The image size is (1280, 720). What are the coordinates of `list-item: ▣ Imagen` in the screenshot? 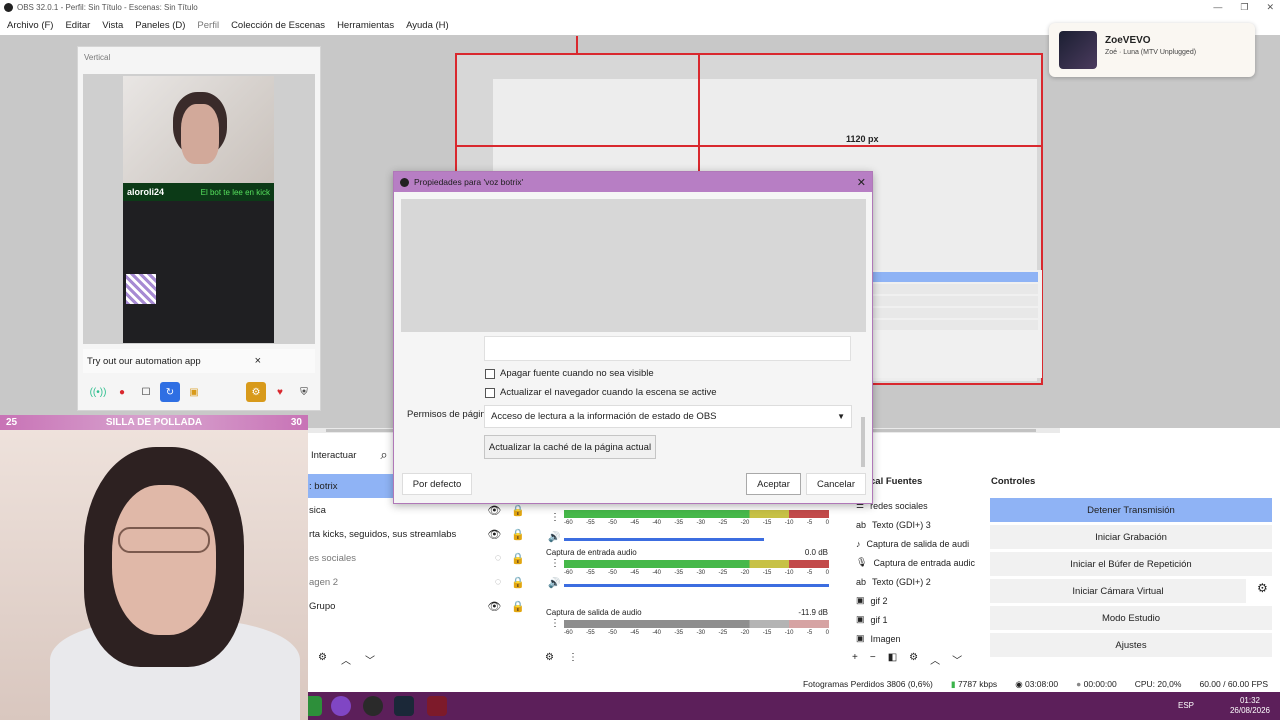 It's located at (915, 638).